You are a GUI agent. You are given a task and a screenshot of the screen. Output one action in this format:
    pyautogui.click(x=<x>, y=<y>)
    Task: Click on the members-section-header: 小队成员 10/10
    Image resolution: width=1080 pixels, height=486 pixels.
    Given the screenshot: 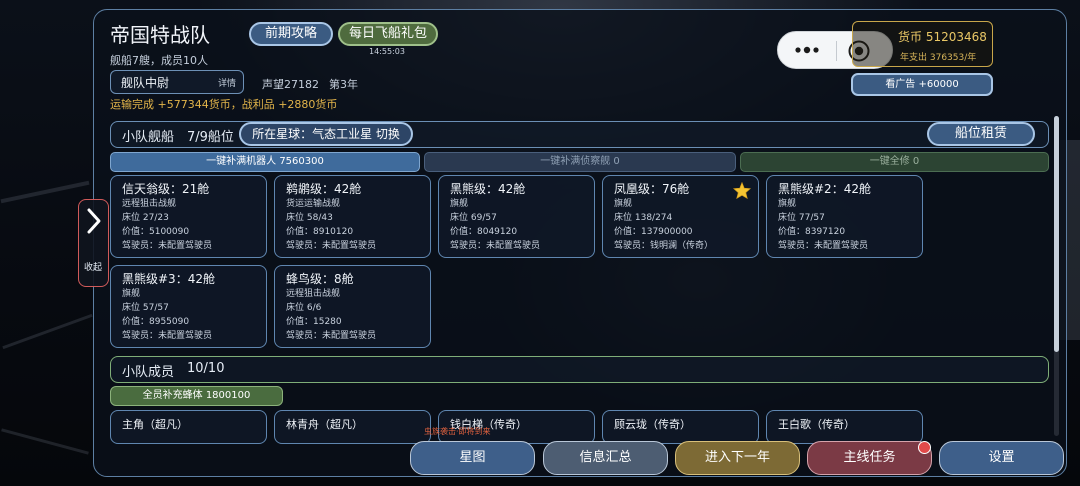 What is the action you would take?
    pyautogui.click(x=579, y=369)
    